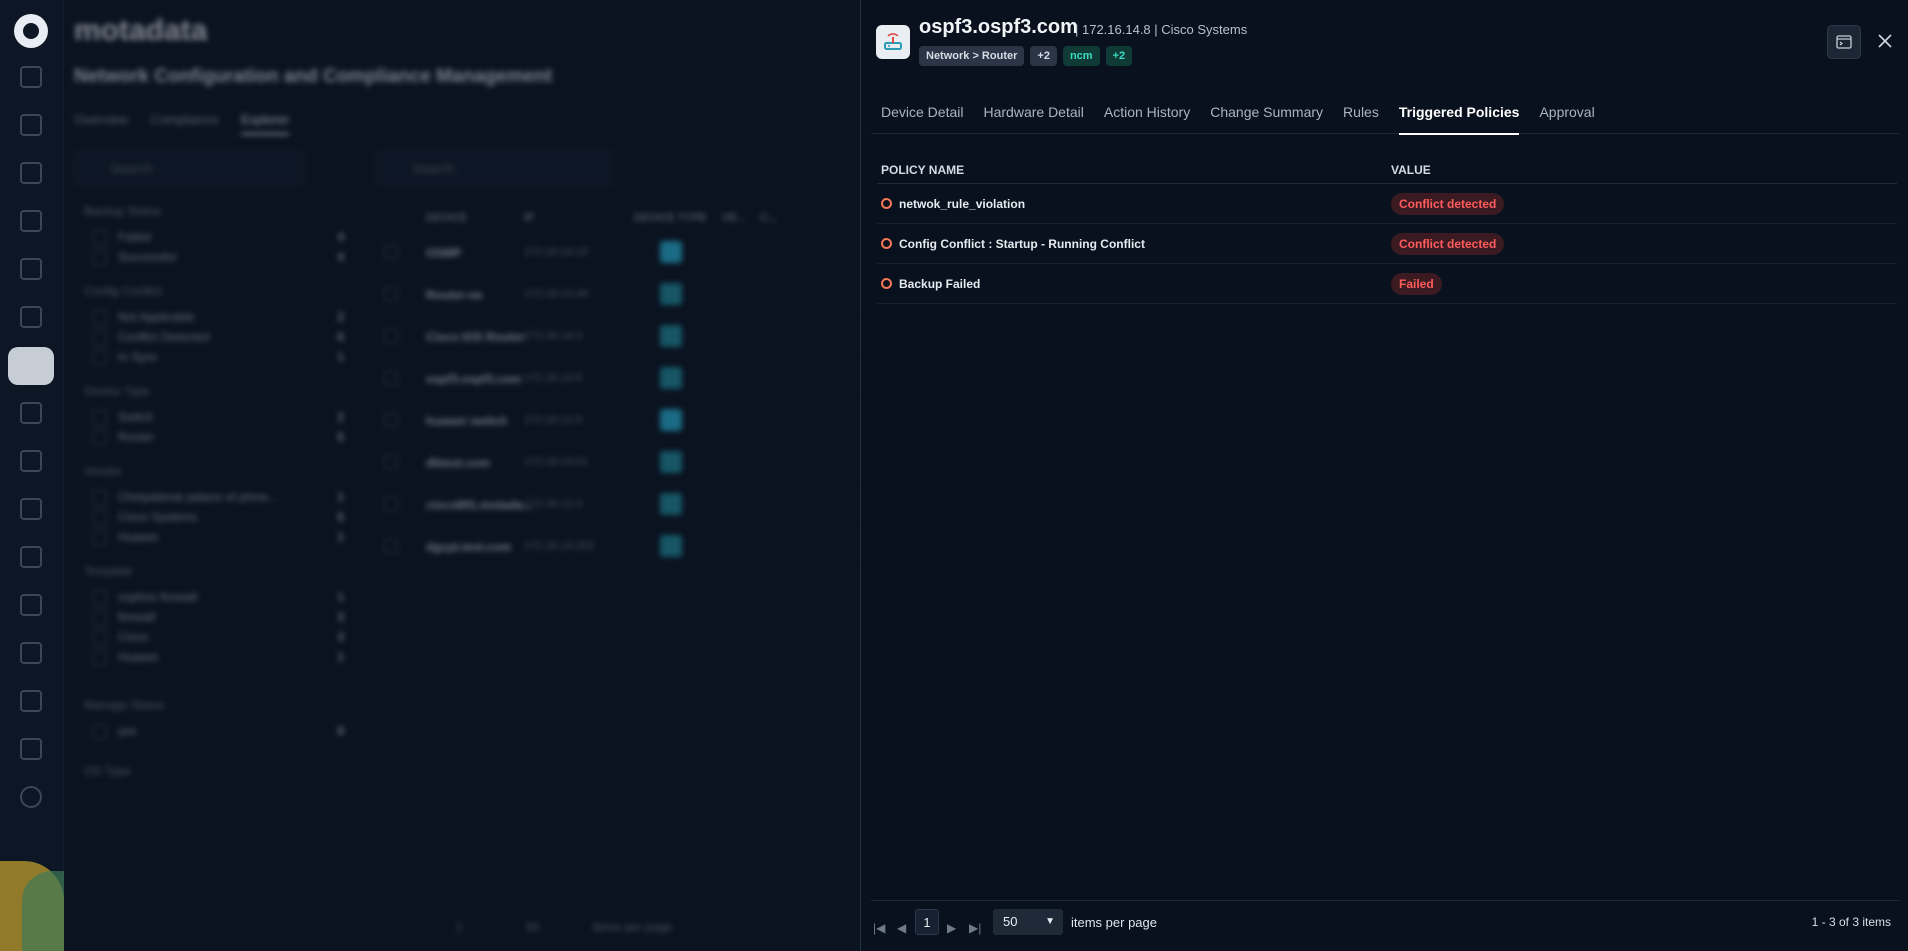 This screenshot has height=951, width=1908. Describe the element at coordinates (616, 504) in the screenshot. I see `table-row: cisco891.motada... 172.16.12.3` at that location.